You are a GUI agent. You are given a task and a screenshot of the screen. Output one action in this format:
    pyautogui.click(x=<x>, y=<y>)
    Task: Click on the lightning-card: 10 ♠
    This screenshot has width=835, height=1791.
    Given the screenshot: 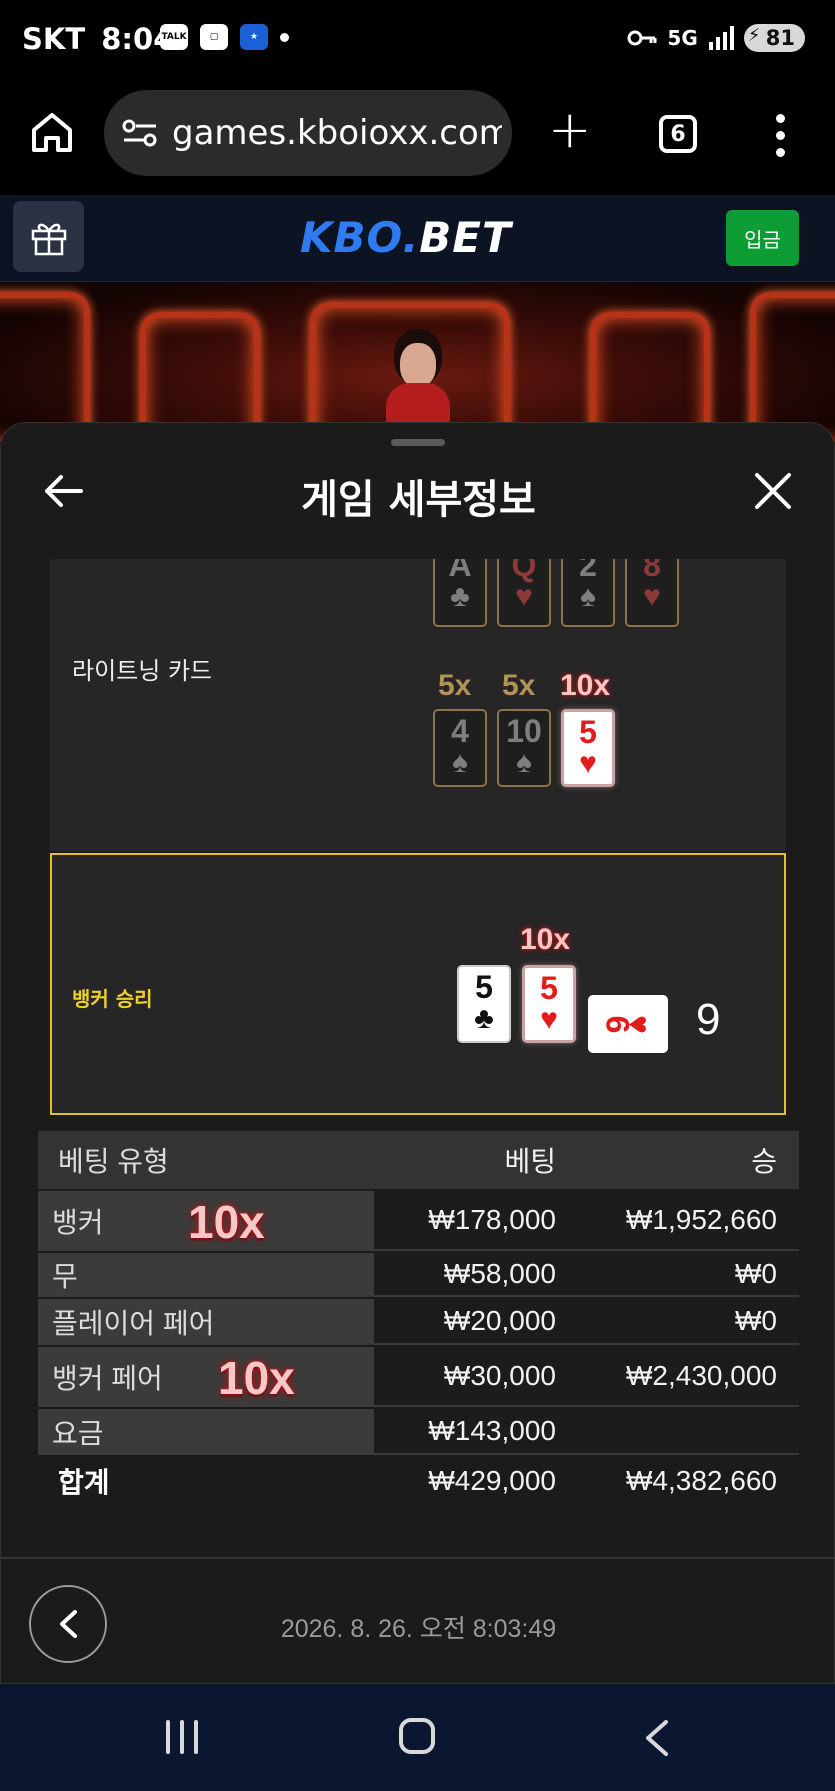 What is the action you would take?
    pyautogui.click(x=524, y=748)
    